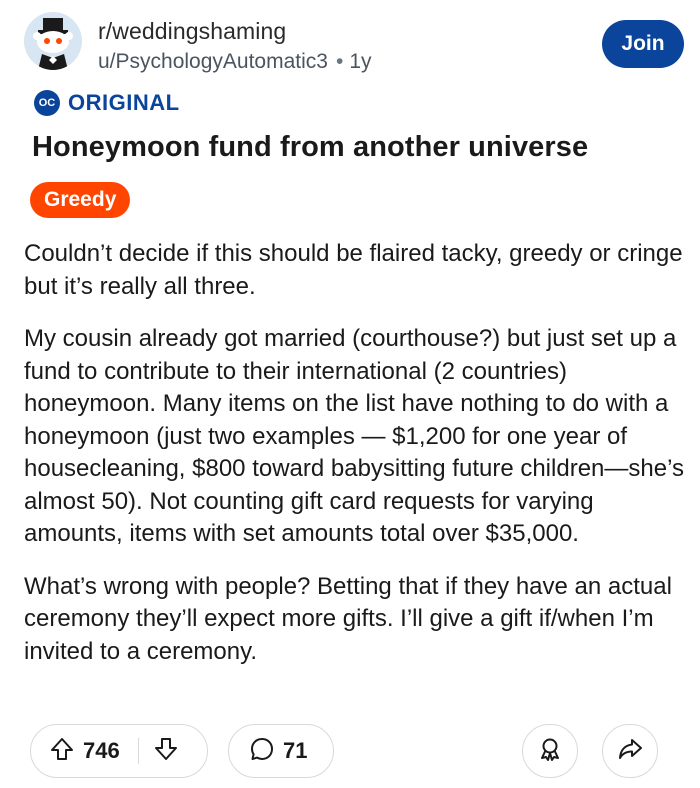 The height and width of the screenshot is (788, 700). I want to click on share-button, so click(630, 751).